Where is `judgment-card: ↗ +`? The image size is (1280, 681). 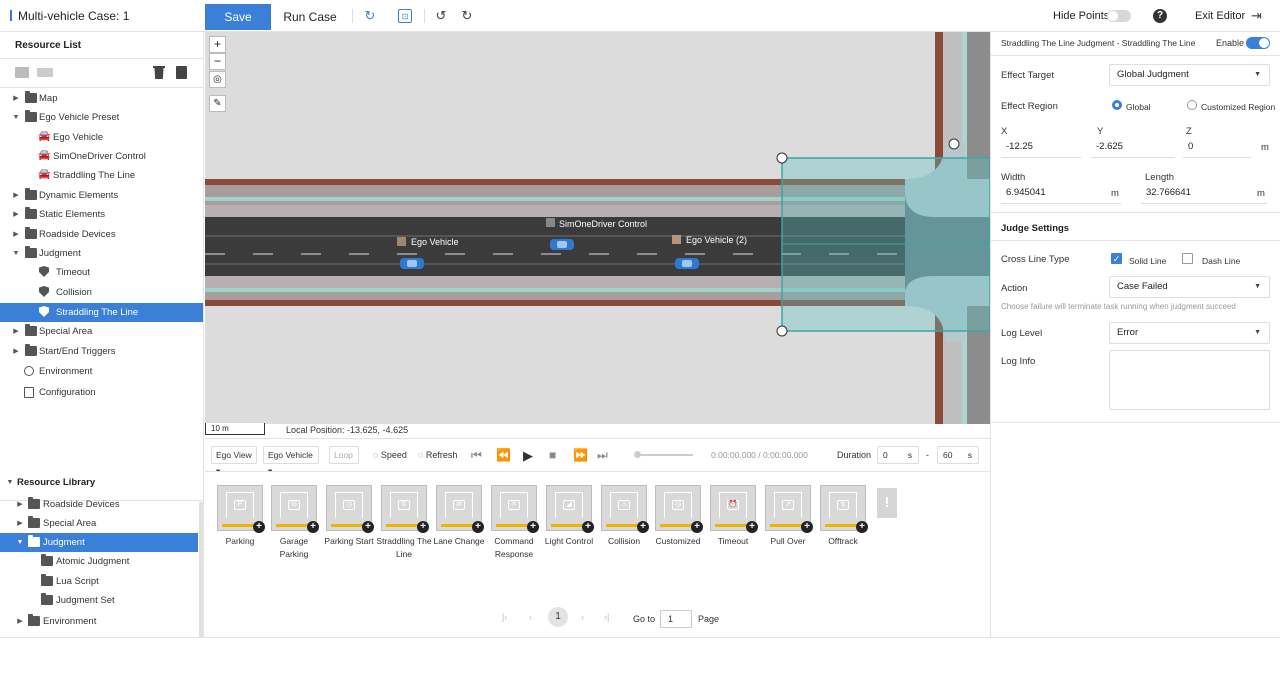
judgment-card: ↗ + is located at coordinates (789, 509).